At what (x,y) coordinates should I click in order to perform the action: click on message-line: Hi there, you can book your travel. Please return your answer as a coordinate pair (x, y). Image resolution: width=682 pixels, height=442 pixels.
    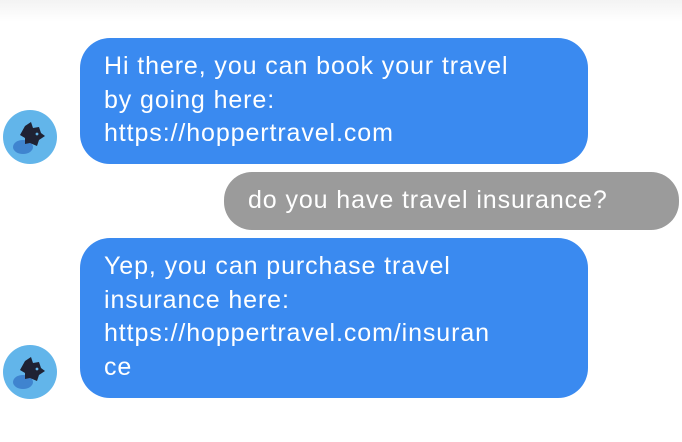
    Looking at the image, I should click on (306, 66).